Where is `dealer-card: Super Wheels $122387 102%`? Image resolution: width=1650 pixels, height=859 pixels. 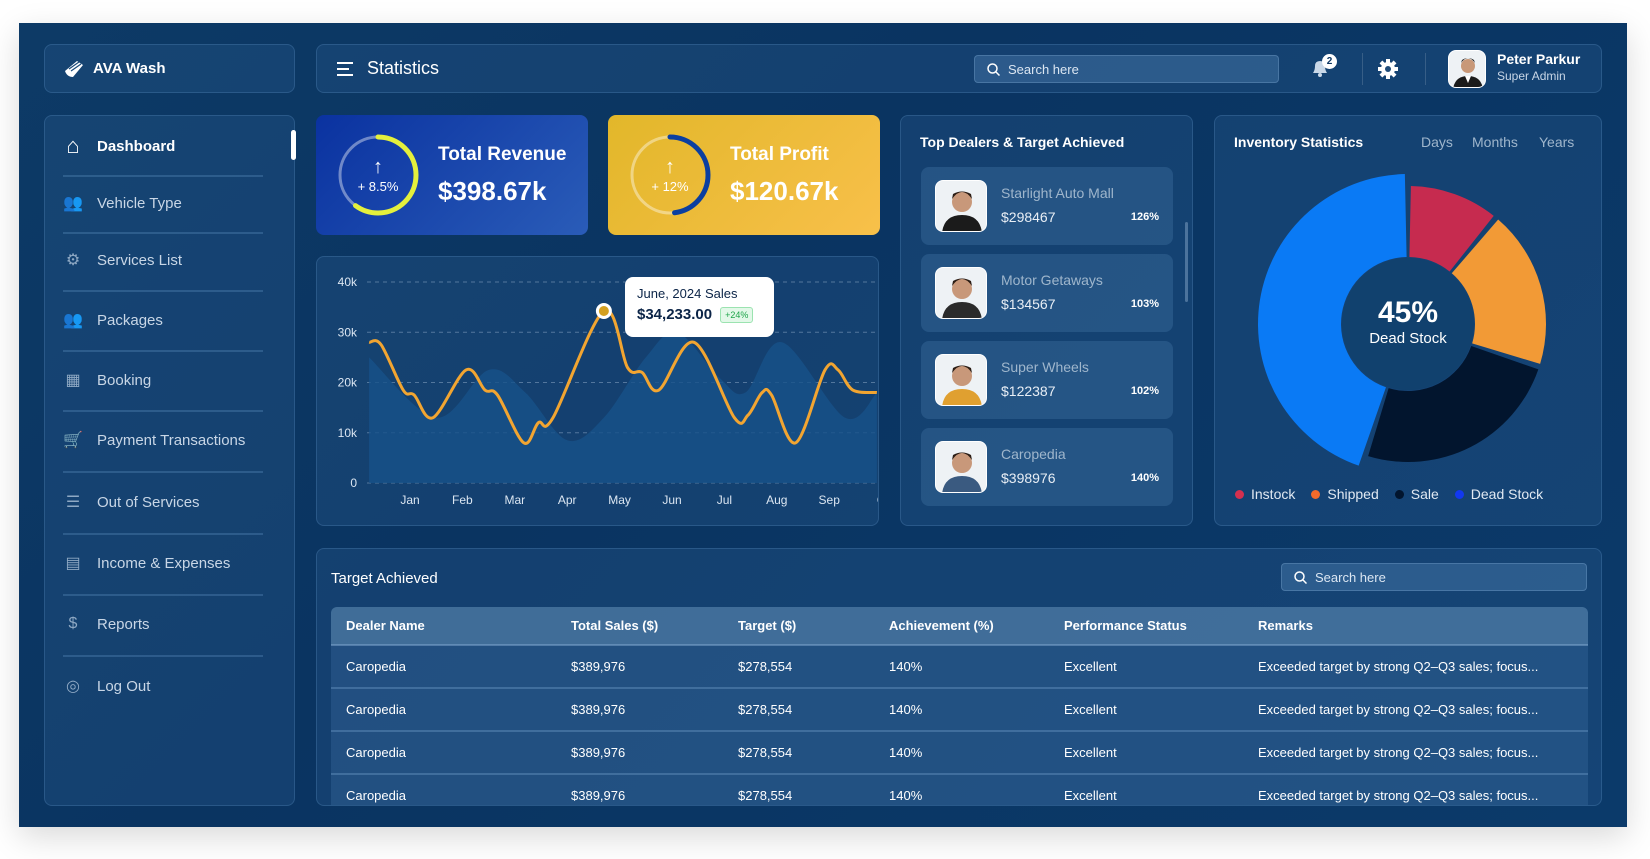
dealer-card: Super Wheels $122387 102% is located at coordinates (1047, 380).